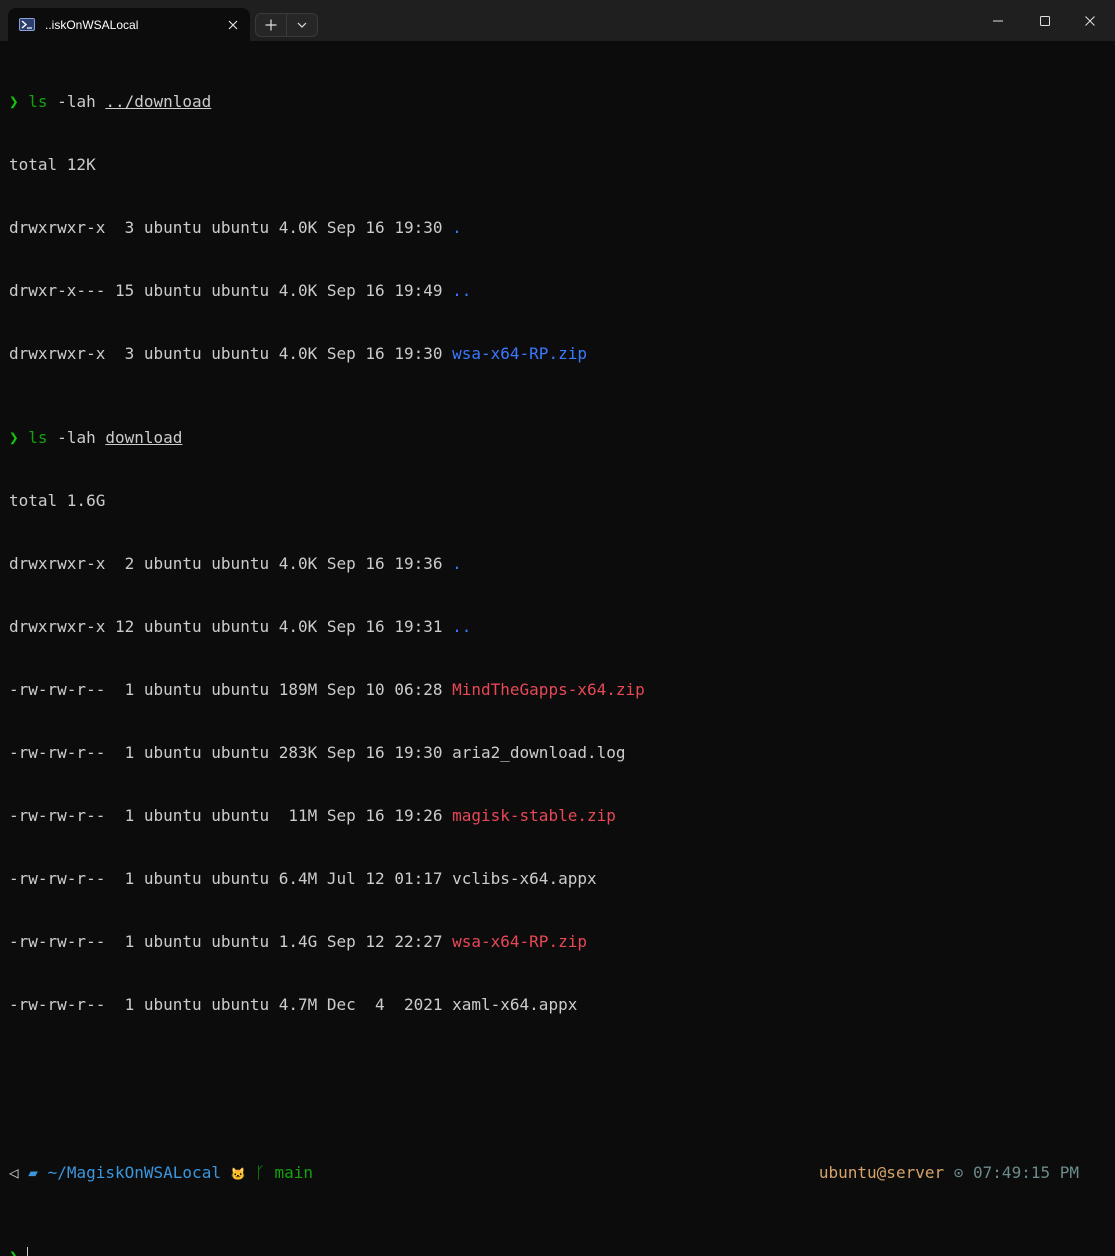 This screenshot has width=1115, height=1256. Describe the element at coordinates (958, 1172) in the screenshot. I see `clock-icon: ⊙` at that location.